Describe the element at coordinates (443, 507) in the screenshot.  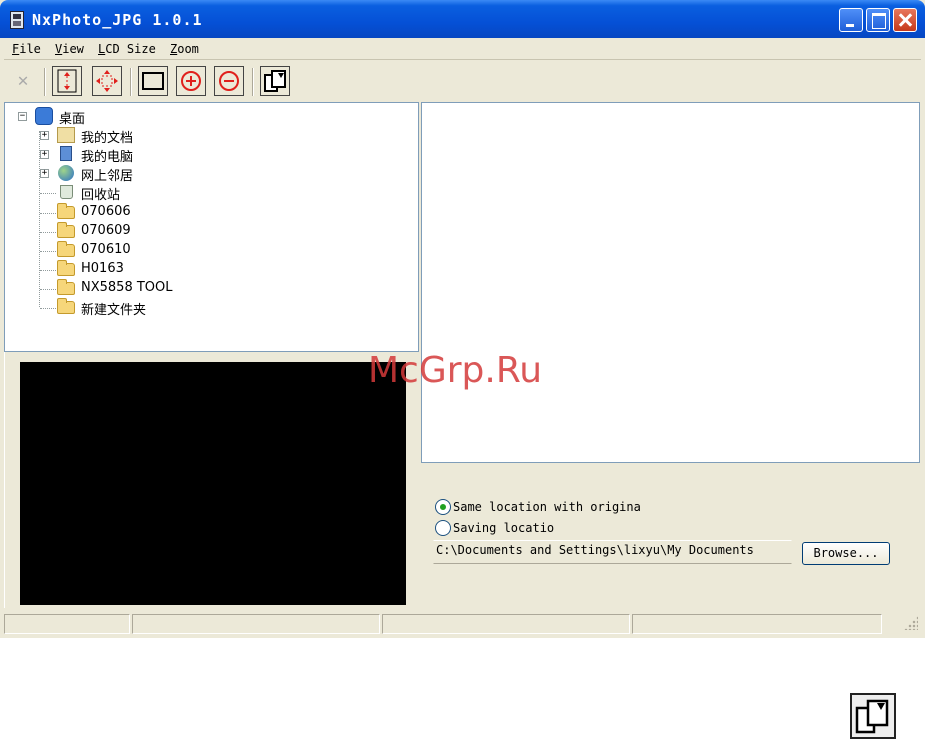
I see `same-location-radio` at that location.